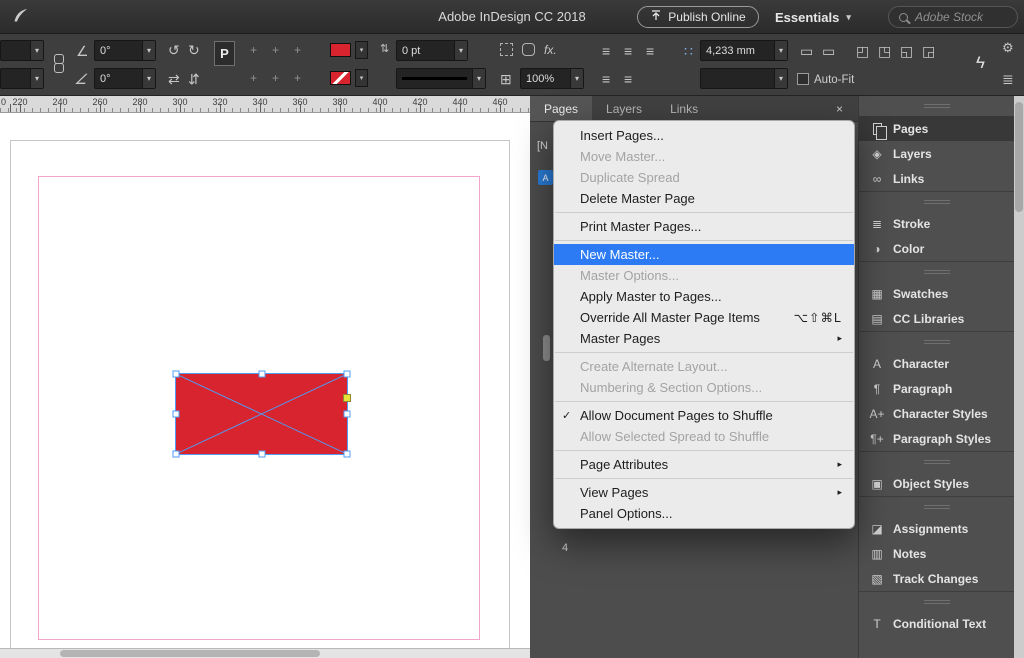 The image size is (1024, 658). I want to click on align-left-icon: ≡, so click(606, 51).